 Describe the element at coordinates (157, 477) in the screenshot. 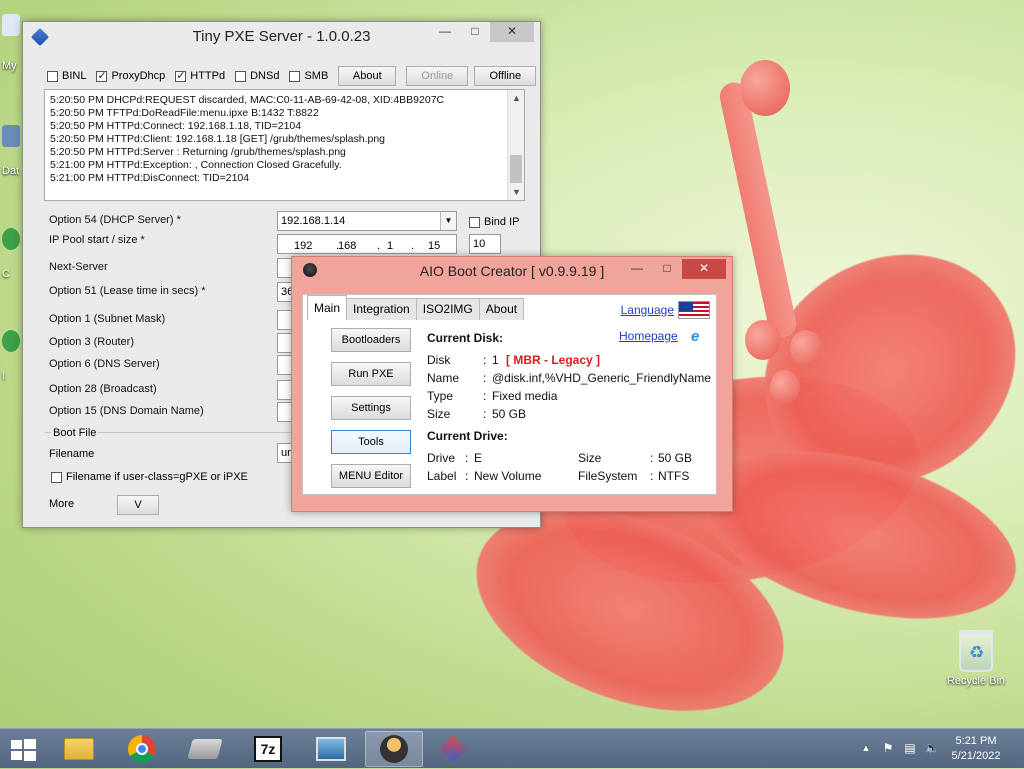

I see `userclass-label: Filename if user-class=gPXE or iPXE` at that location.